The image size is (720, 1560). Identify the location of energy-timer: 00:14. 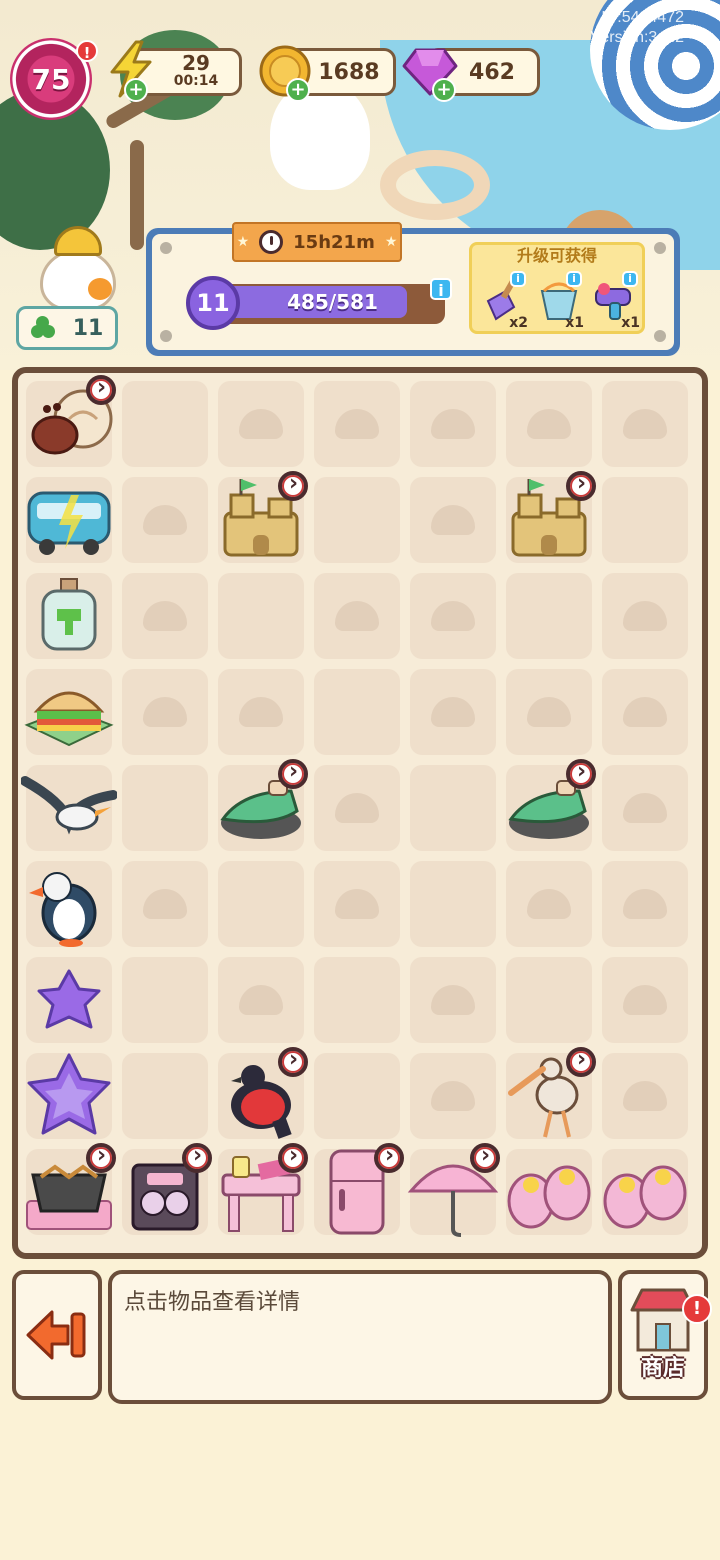
(196, 81).